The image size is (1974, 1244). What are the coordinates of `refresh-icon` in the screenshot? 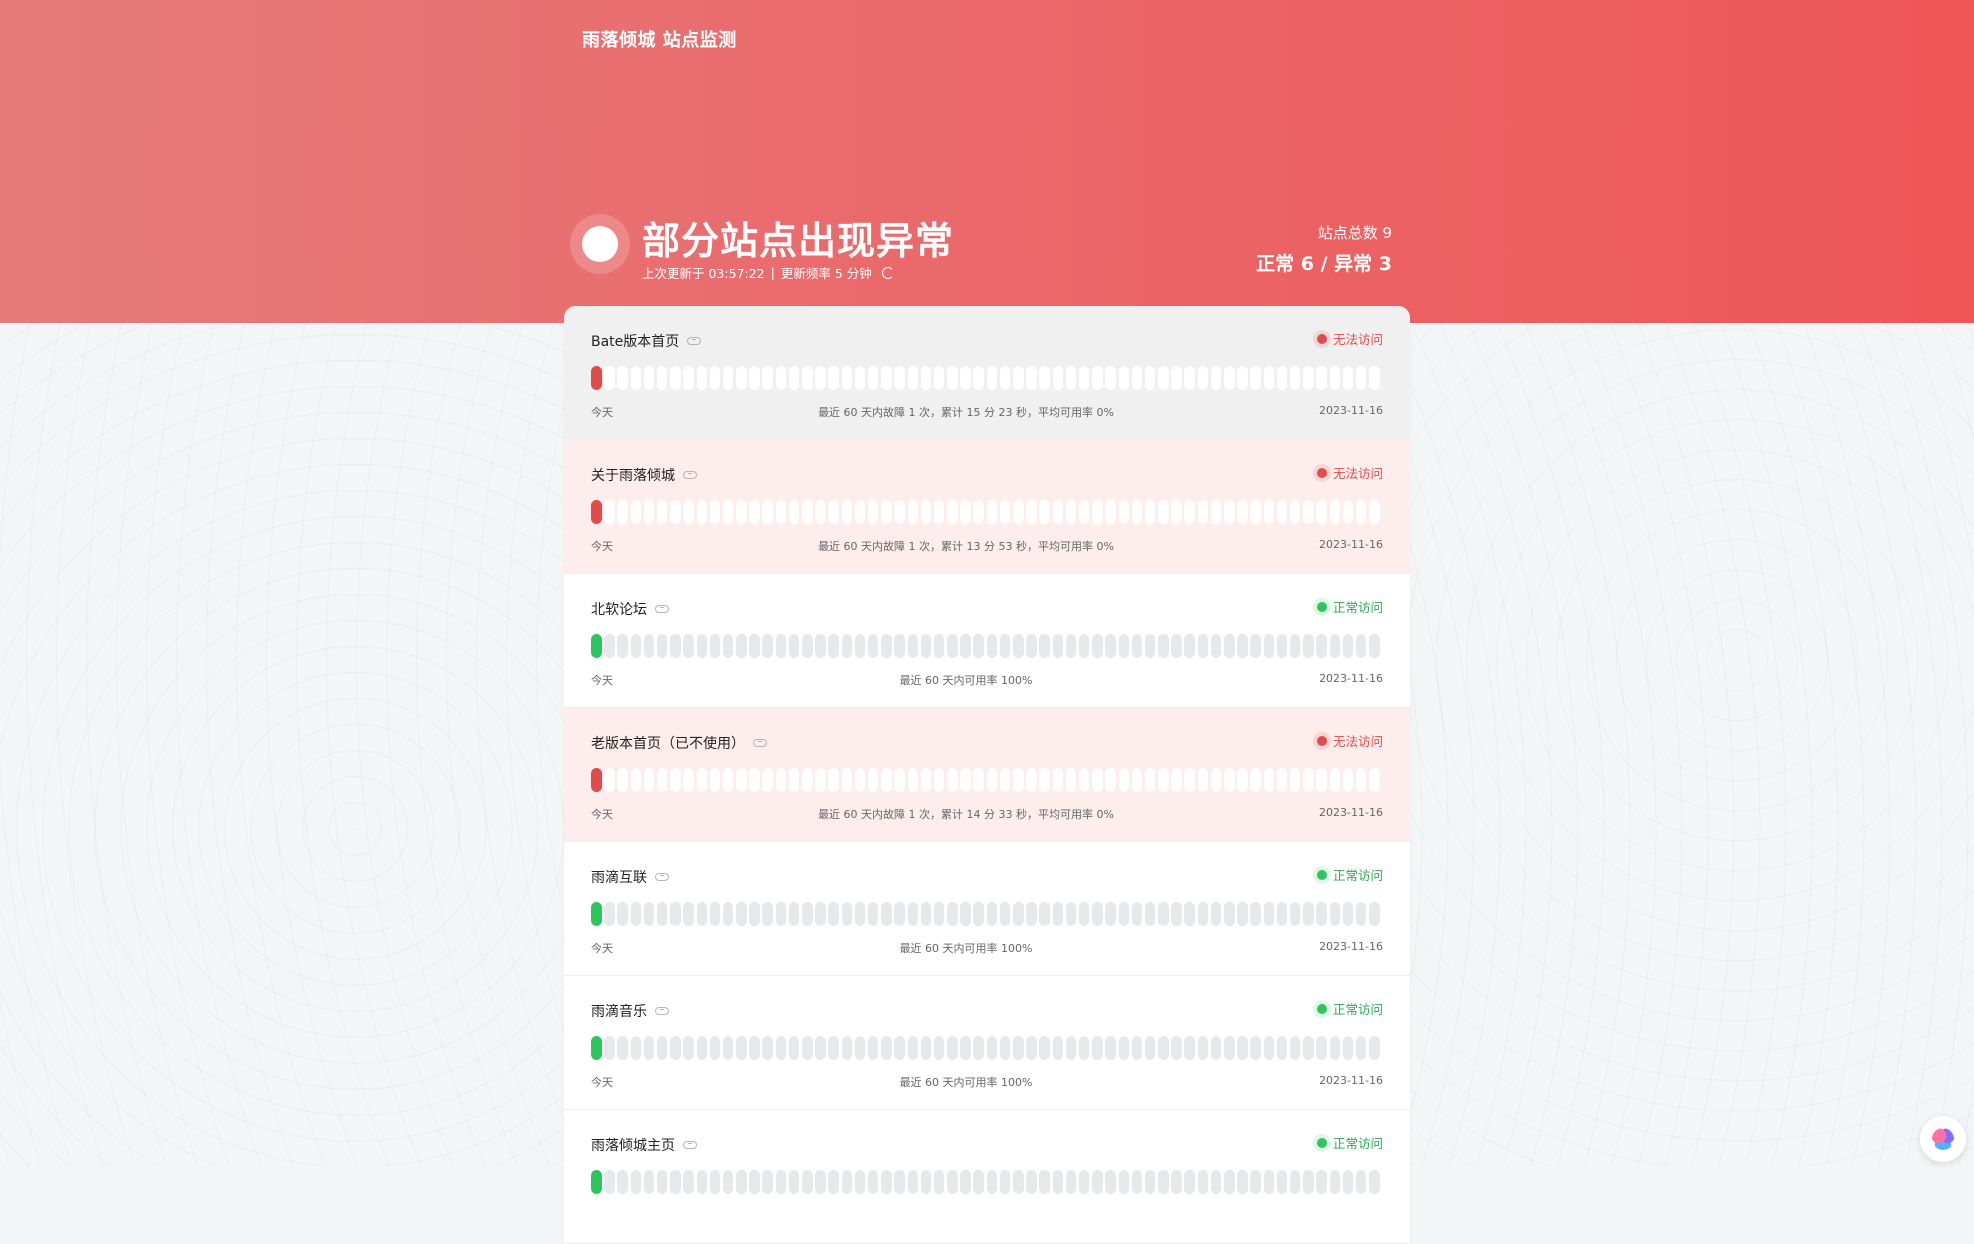 It's located at (887, 272).